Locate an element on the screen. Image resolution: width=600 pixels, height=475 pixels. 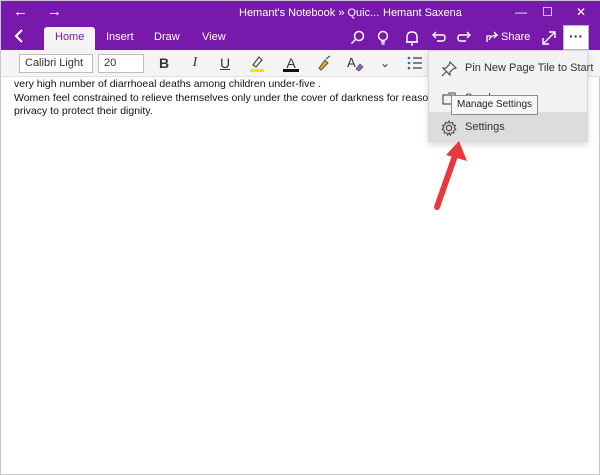
text-line: privacy to protect their dignity. is located at coordinates (224, 112).